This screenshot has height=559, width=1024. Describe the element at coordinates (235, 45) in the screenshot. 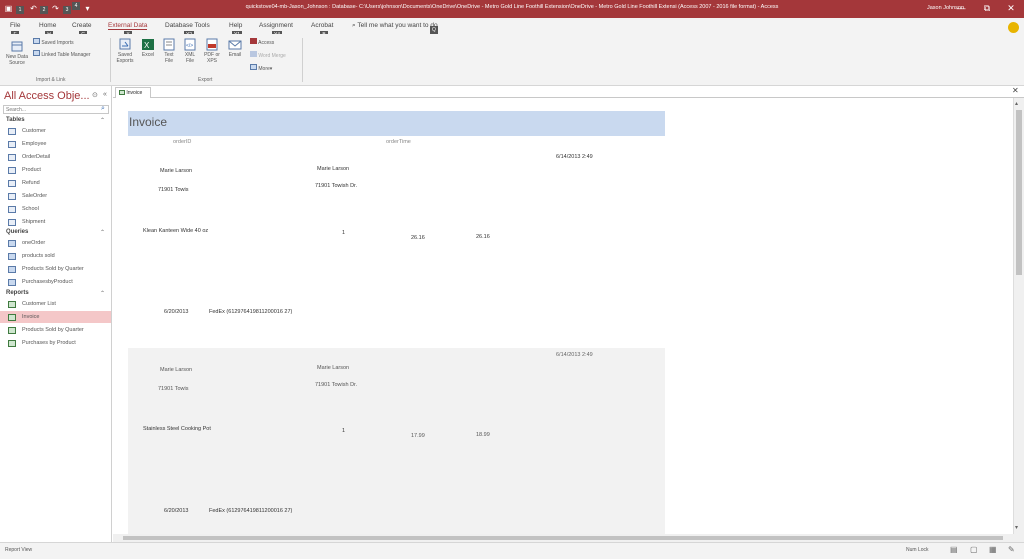

I see `email-icon` at that location.